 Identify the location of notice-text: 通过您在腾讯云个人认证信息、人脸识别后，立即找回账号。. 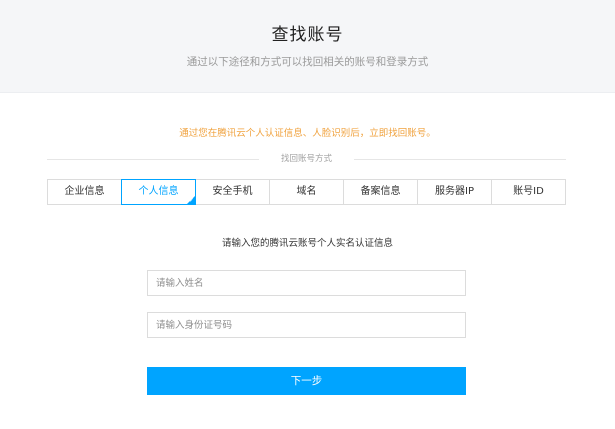
(307, 133).